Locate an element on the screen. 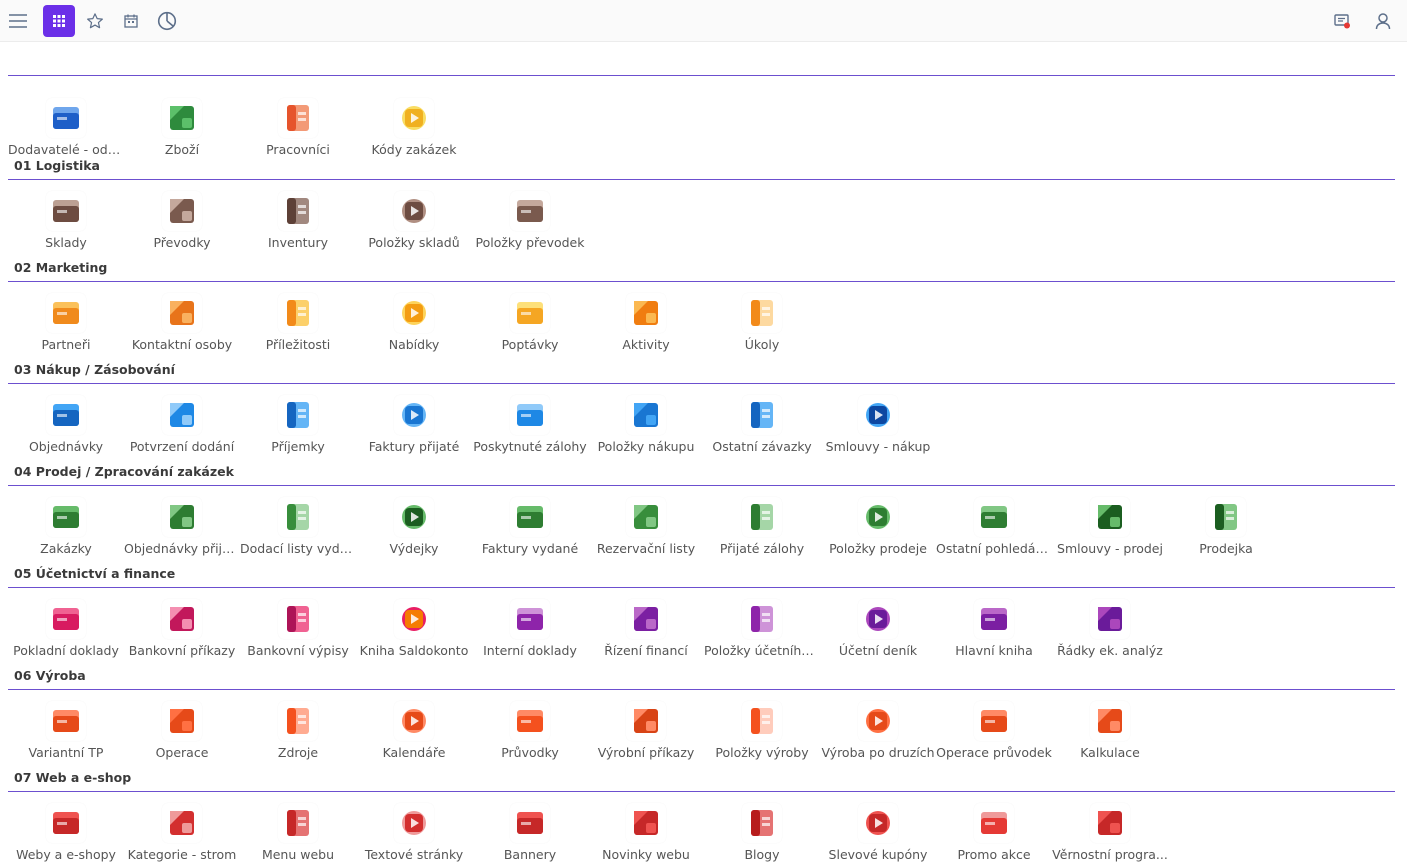 Image resolution: width=1407 pixels, height=866 pixels. module-tile: Bankovní výpisy is located at coordinates (298, 628).